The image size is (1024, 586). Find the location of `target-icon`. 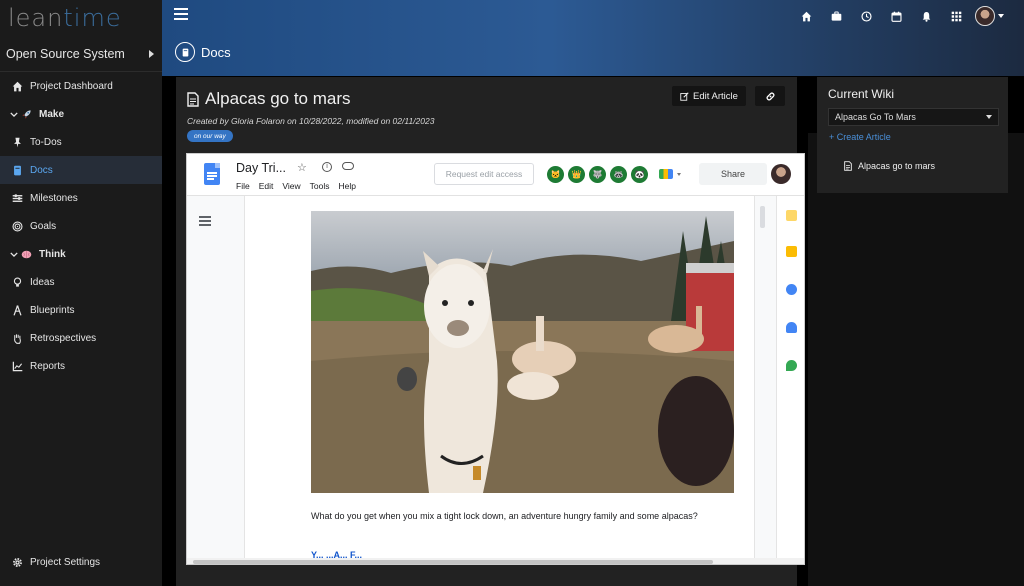

target-icon is located at coordinates (17, 226).